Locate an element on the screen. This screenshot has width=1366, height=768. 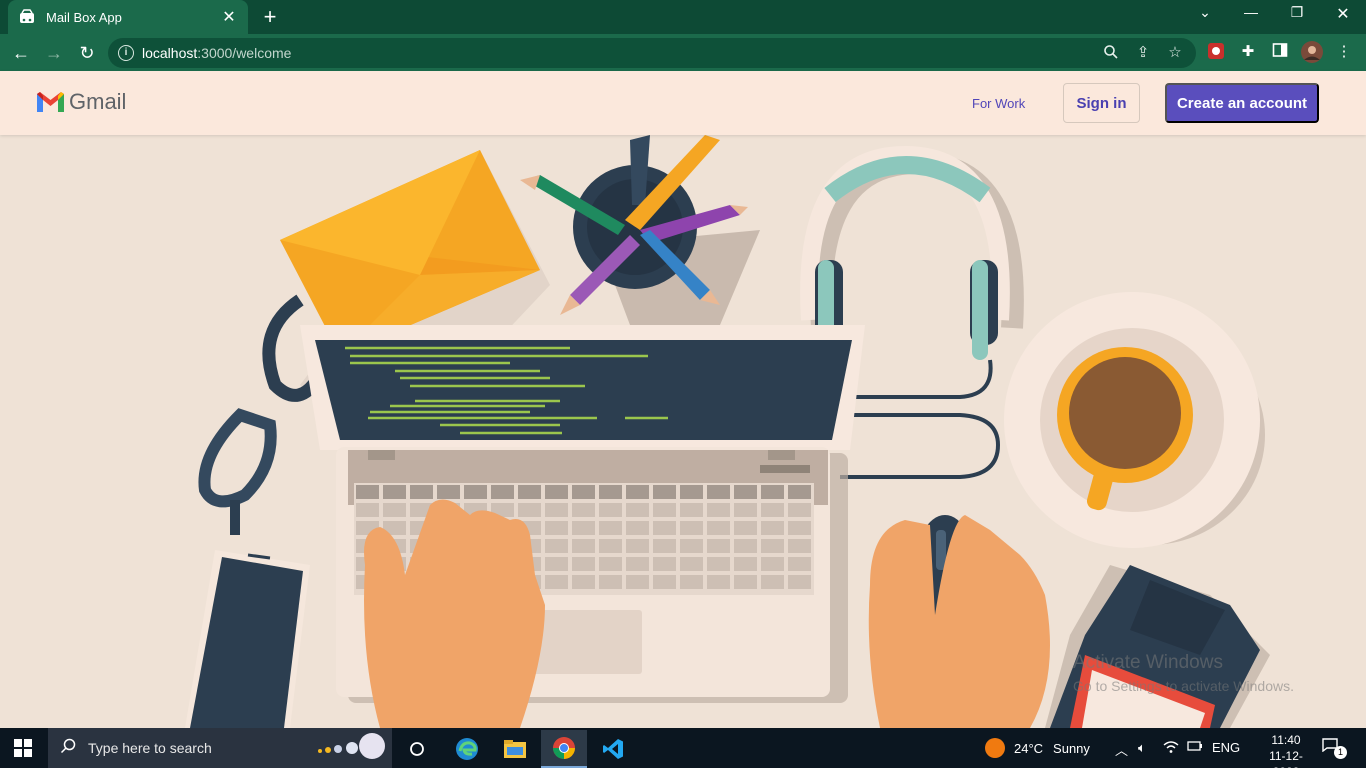
browser-toolbar: ← → ↻ i localhost:3000/welcome ⇪ ☆ ✚ ⋮ is located at coordinates (683, 52).